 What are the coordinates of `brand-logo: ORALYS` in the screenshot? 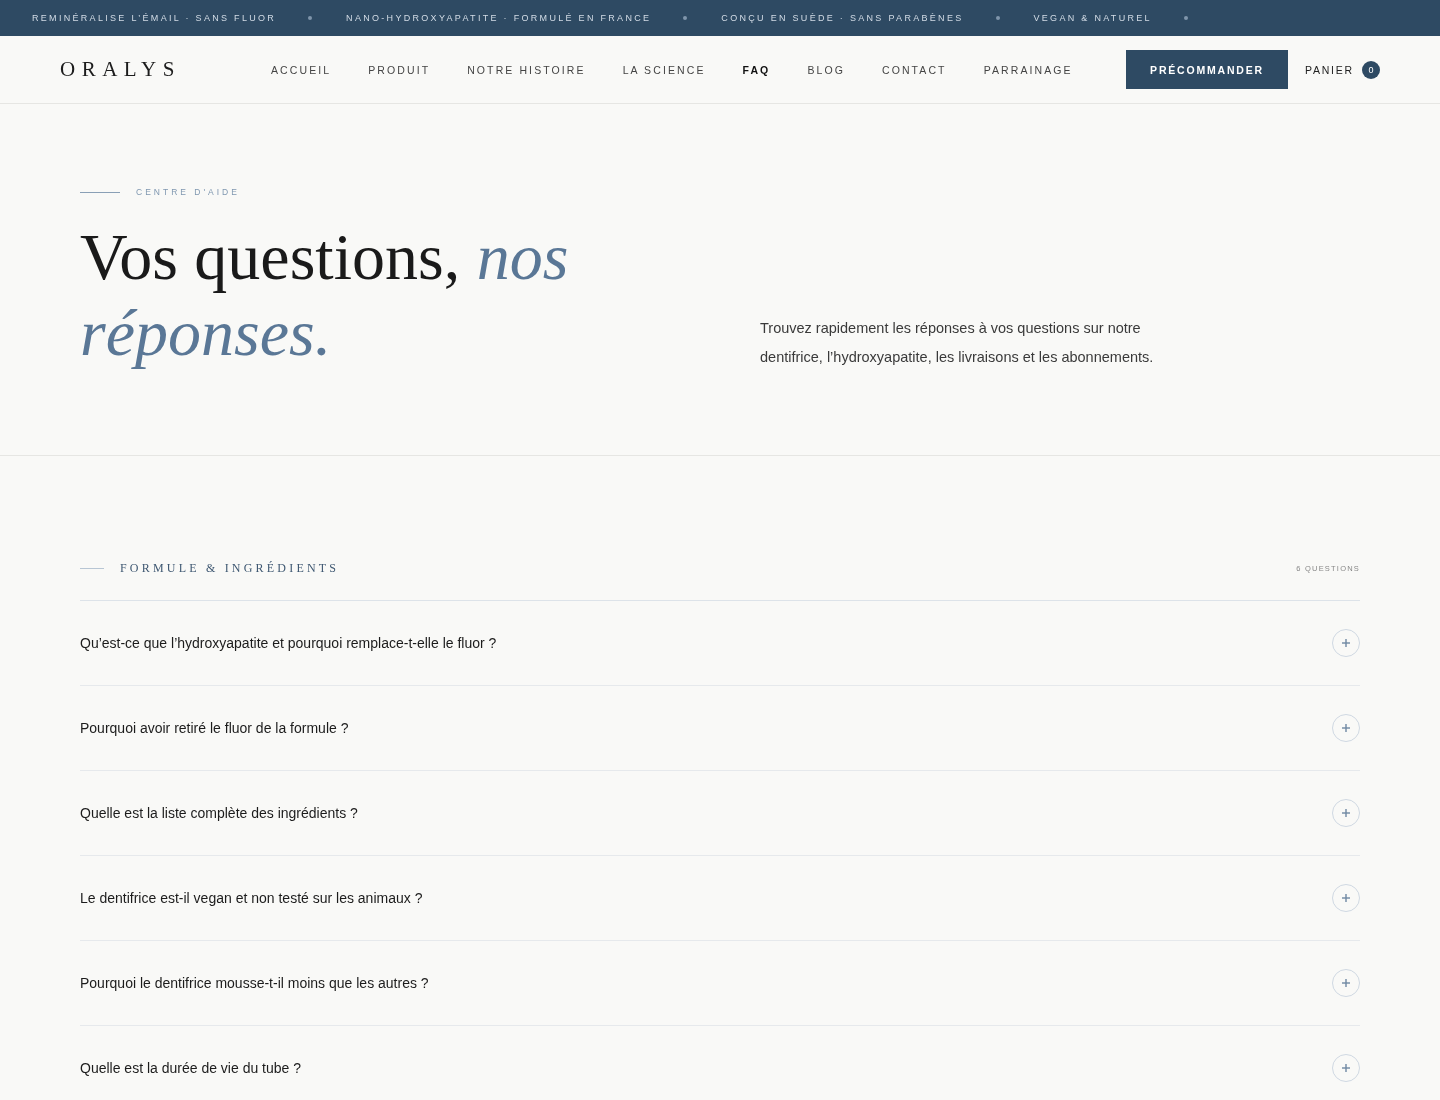 It's located at (165, 69).